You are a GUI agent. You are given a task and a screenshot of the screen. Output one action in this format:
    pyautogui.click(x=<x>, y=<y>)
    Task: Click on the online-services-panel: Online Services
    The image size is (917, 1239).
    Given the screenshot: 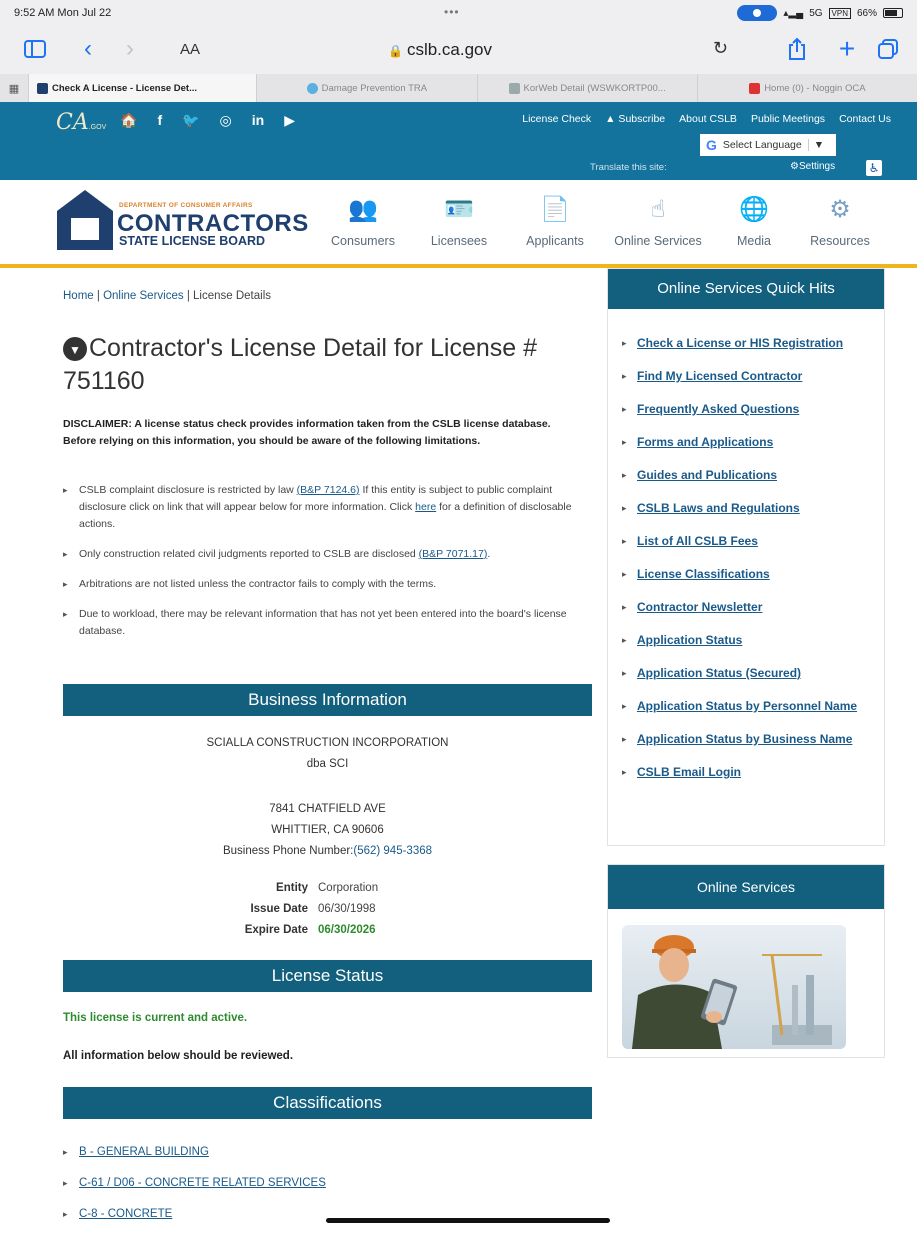 What is the action you would take?
    pyautogui.click(x=746, y=961)
    